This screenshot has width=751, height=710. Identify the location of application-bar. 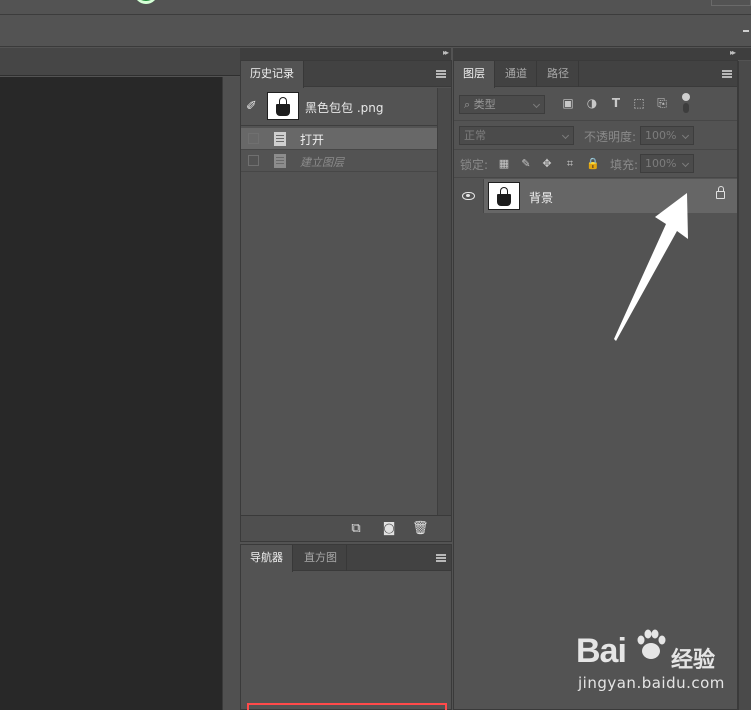
(375, 7).